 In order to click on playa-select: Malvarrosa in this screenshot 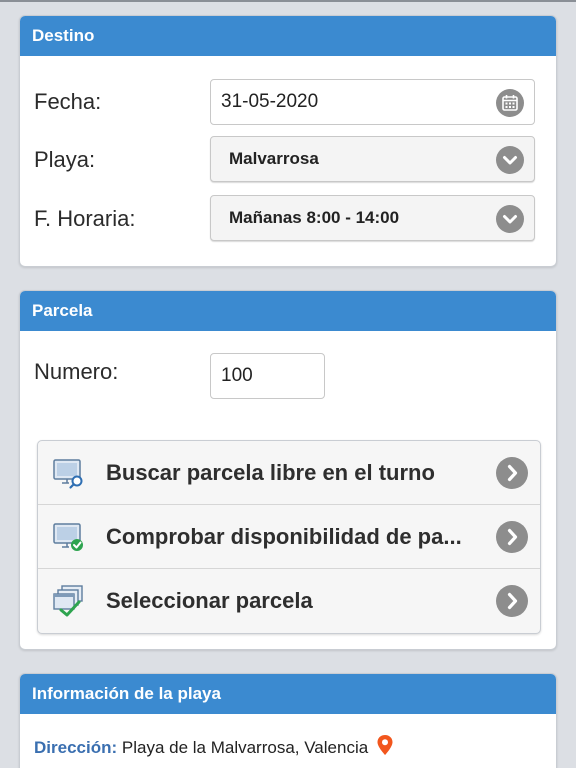, I will do `click(372, 159)`.